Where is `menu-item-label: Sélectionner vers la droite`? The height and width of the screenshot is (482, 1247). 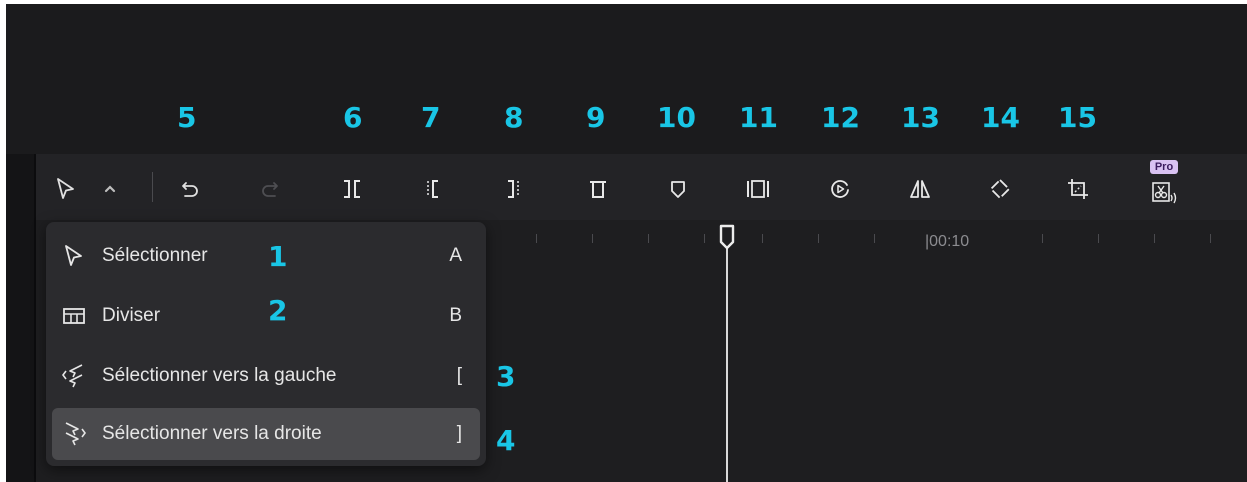 menu-item-label: Sélectionner vers la droite is located at coordinates (212, 433).